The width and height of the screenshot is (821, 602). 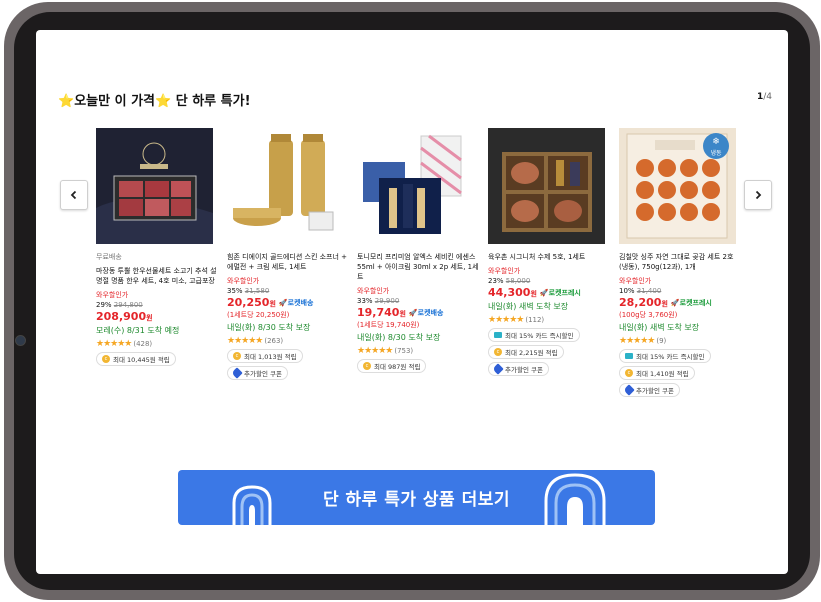 What do you see at coordinates (141, 360) in the screenshot?
I see `chip-text: 최대 10,445원 적립` at bounding box center [141, 360].